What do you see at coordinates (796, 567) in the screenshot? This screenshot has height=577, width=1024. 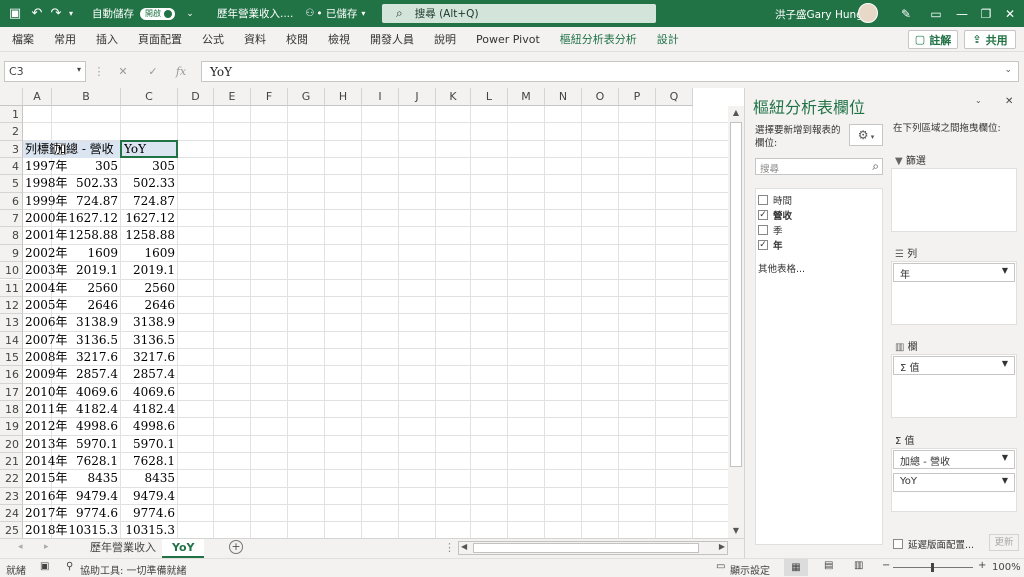 I see `normal-view-icon: ▦` at bounding box center [796, 567].